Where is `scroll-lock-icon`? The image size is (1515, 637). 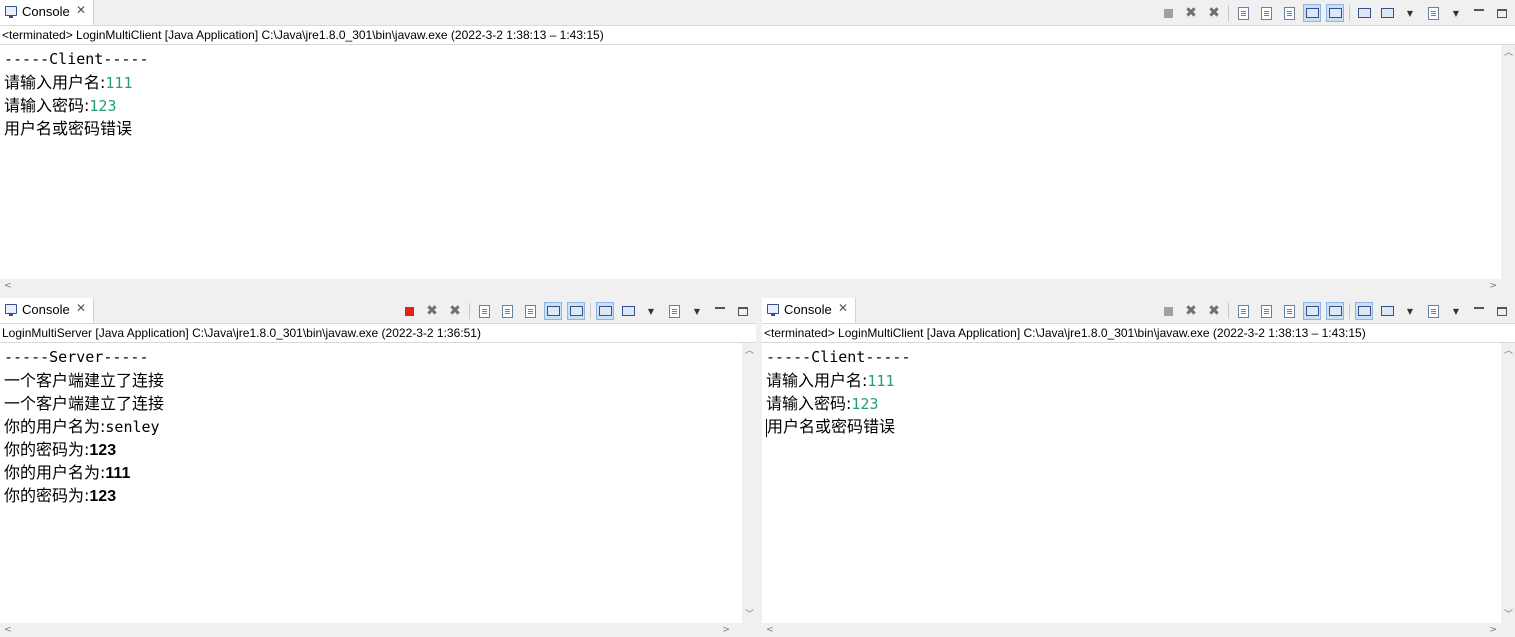
scroll-lock-icon is located at coordinates (507, 311).